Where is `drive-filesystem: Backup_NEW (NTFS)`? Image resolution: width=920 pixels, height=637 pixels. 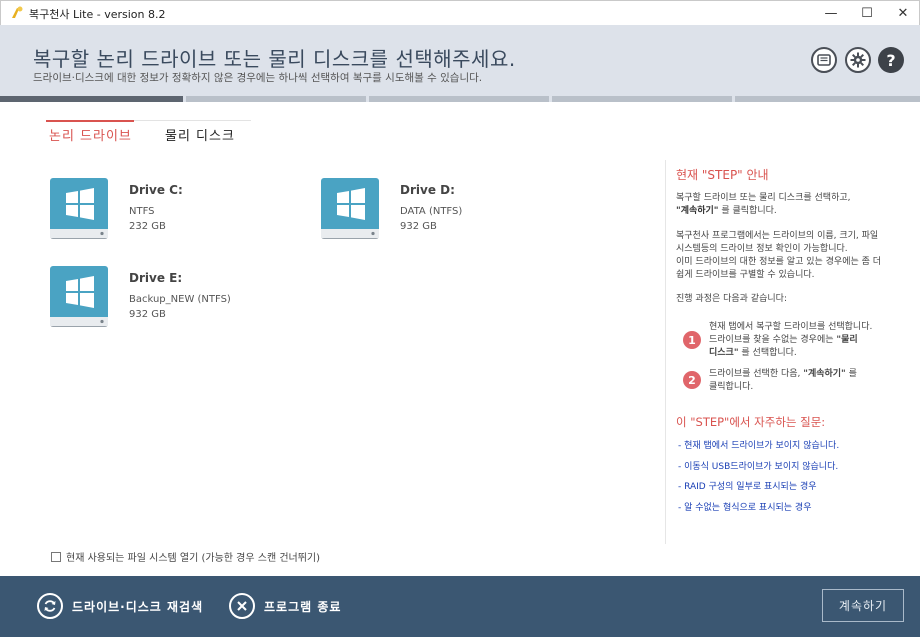 drive-filesystem: Backup_NEW (NTFS) is located at coordinates (180, 299).